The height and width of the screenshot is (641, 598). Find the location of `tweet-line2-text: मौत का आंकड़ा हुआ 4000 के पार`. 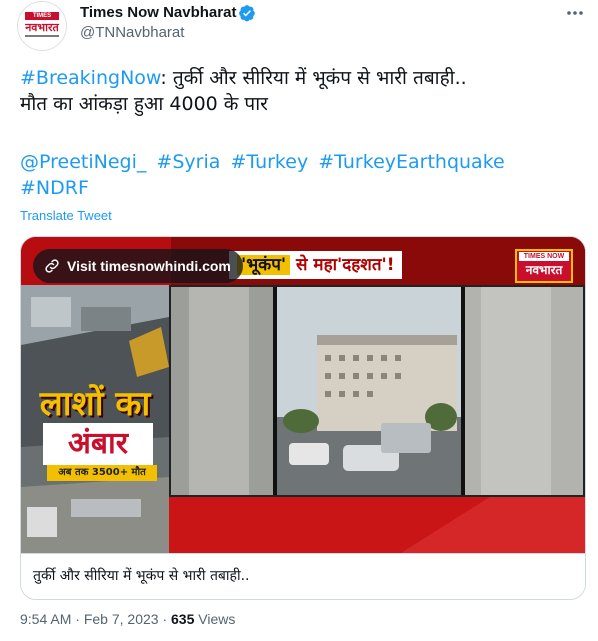

tweet-line2-text: मौत का आंकड़ा हुआ 4000 के पार is located at coordinates (144, 104).